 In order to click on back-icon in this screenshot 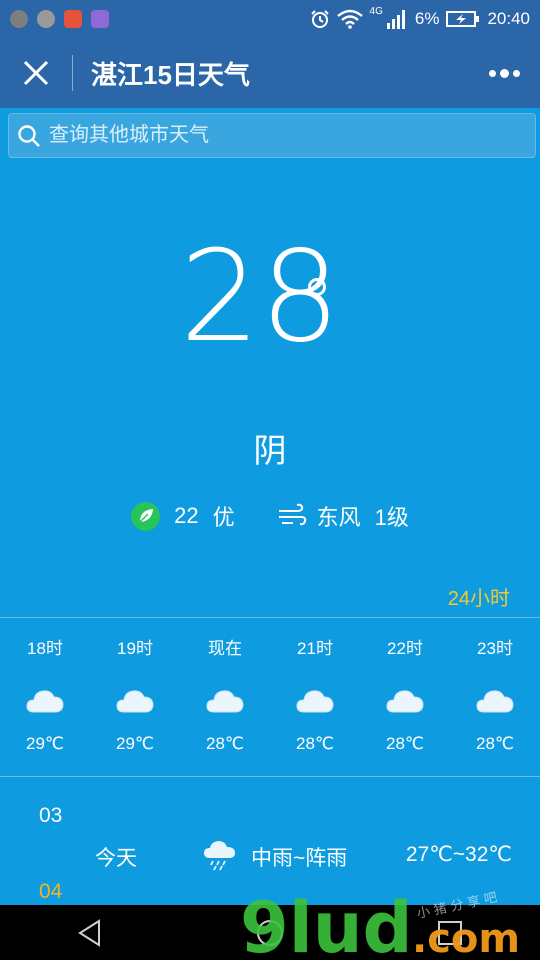, I will do `click(90, 932)`.